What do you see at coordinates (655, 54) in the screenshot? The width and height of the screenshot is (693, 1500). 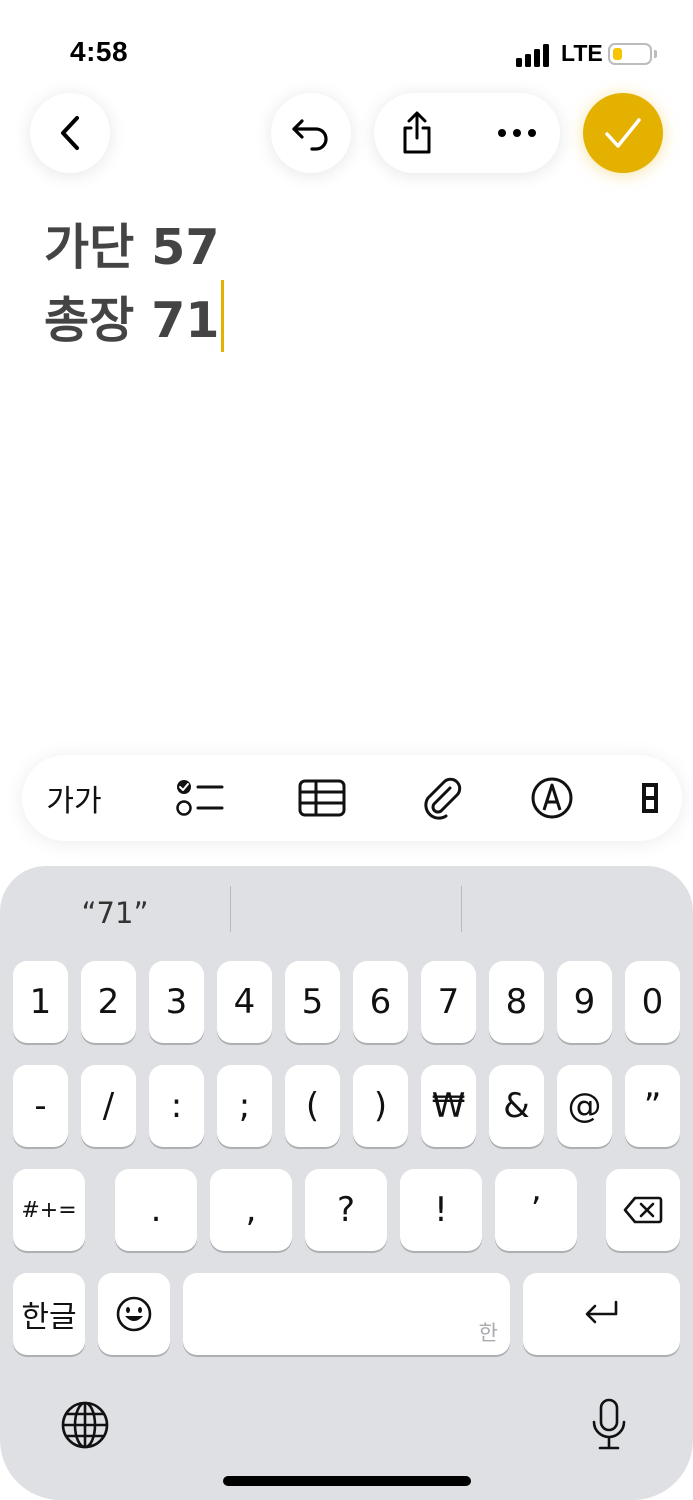 I see `battery-nub` at bounding box center [655, 54].